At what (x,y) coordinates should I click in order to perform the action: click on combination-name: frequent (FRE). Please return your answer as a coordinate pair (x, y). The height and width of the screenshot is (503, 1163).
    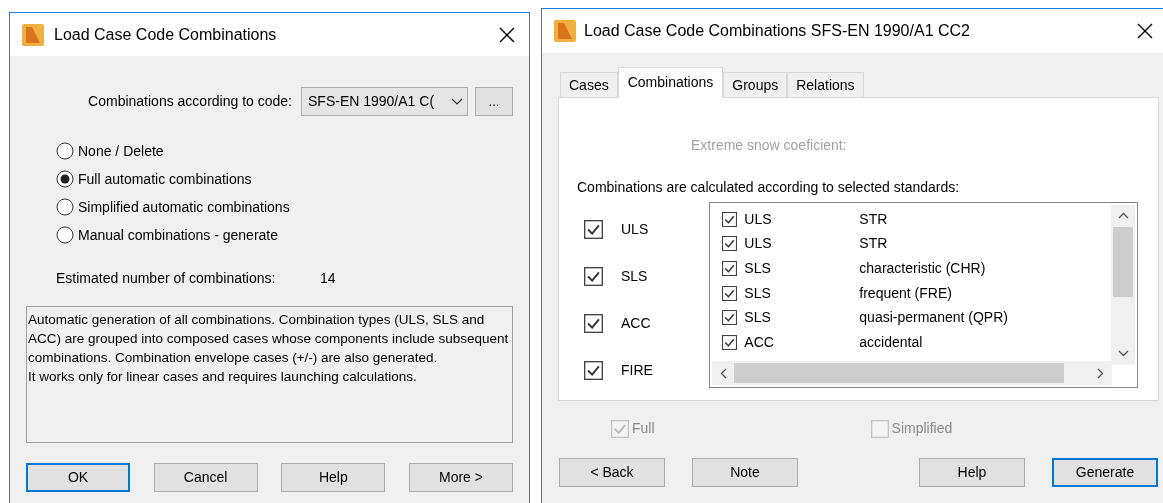
    Looking at the image, I should click on (905, 293).